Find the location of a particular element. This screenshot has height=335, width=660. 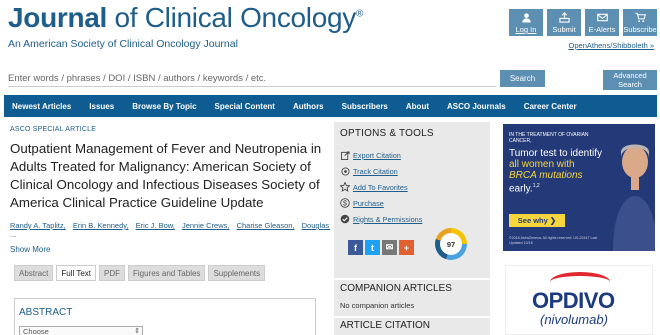

opdivo-brand: OPDIVO is located at coordinates (573, 300).